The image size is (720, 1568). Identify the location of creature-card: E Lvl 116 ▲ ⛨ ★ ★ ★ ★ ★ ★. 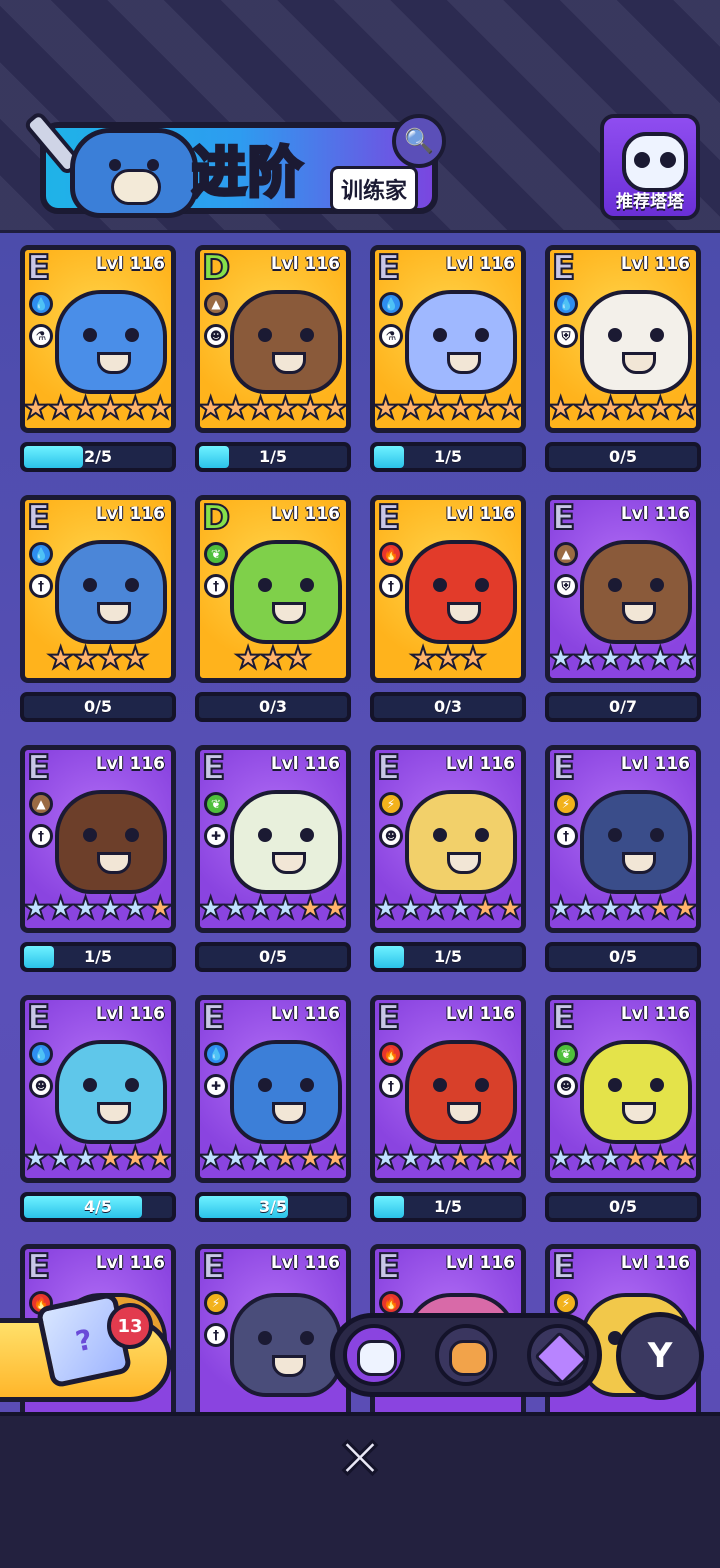
(623, 589).